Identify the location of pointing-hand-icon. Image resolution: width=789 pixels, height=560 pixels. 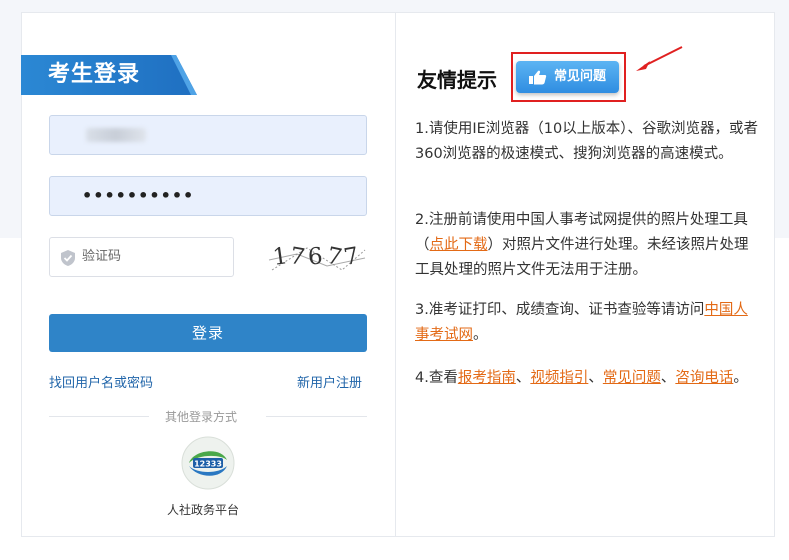
(538, 77).